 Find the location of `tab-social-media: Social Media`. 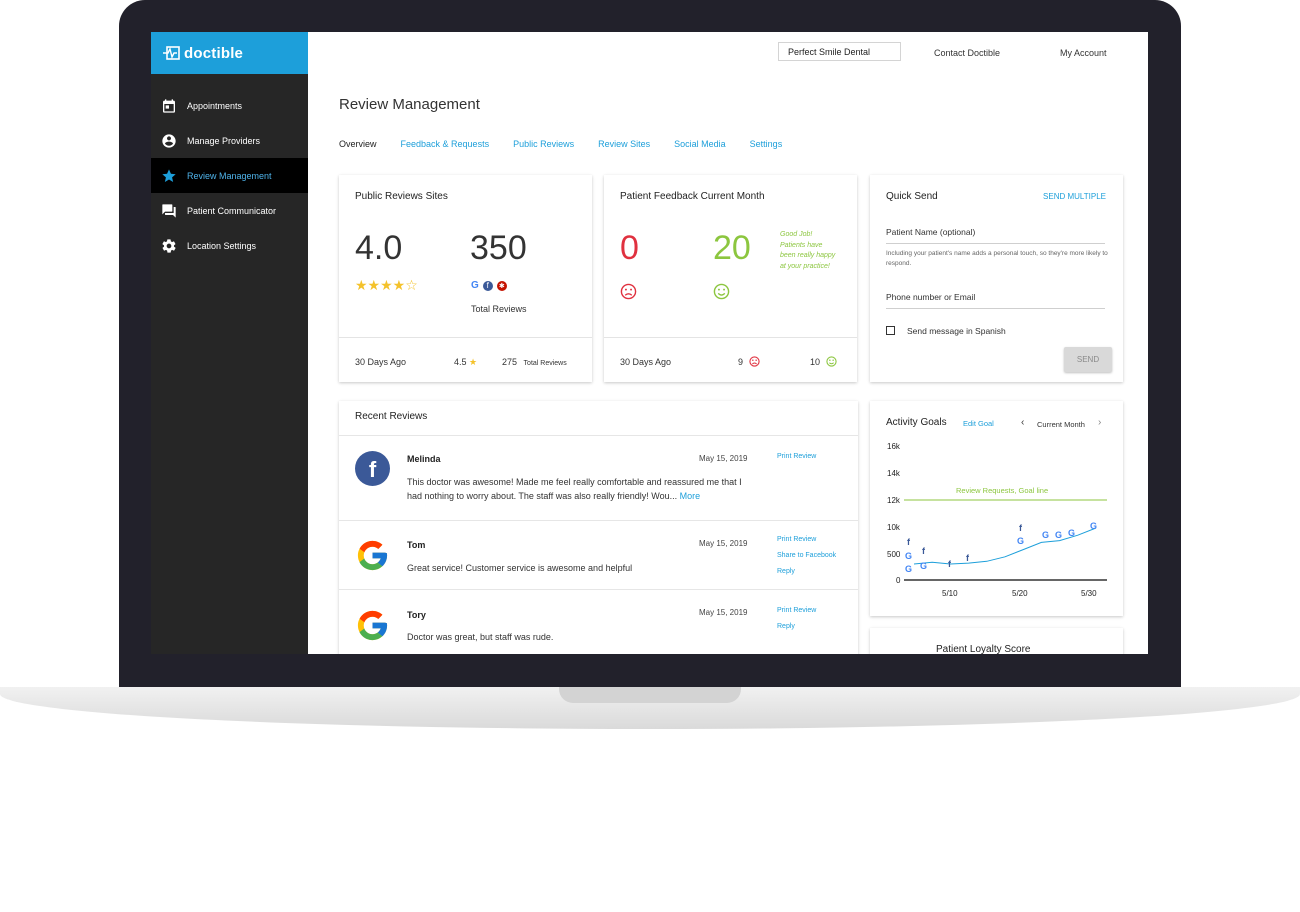

tab-social-media: Social Media is located at coordinates (700, 144).